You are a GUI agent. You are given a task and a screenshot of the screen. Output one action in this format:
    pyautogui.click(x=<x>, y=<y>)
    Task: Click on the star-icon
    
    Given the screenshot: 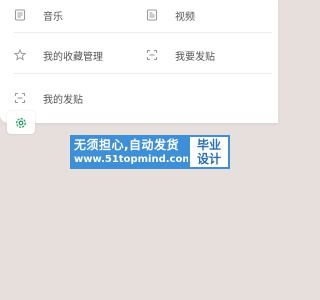 What is the action you would take?
    pyautogui.click(x=20, y=55)
    